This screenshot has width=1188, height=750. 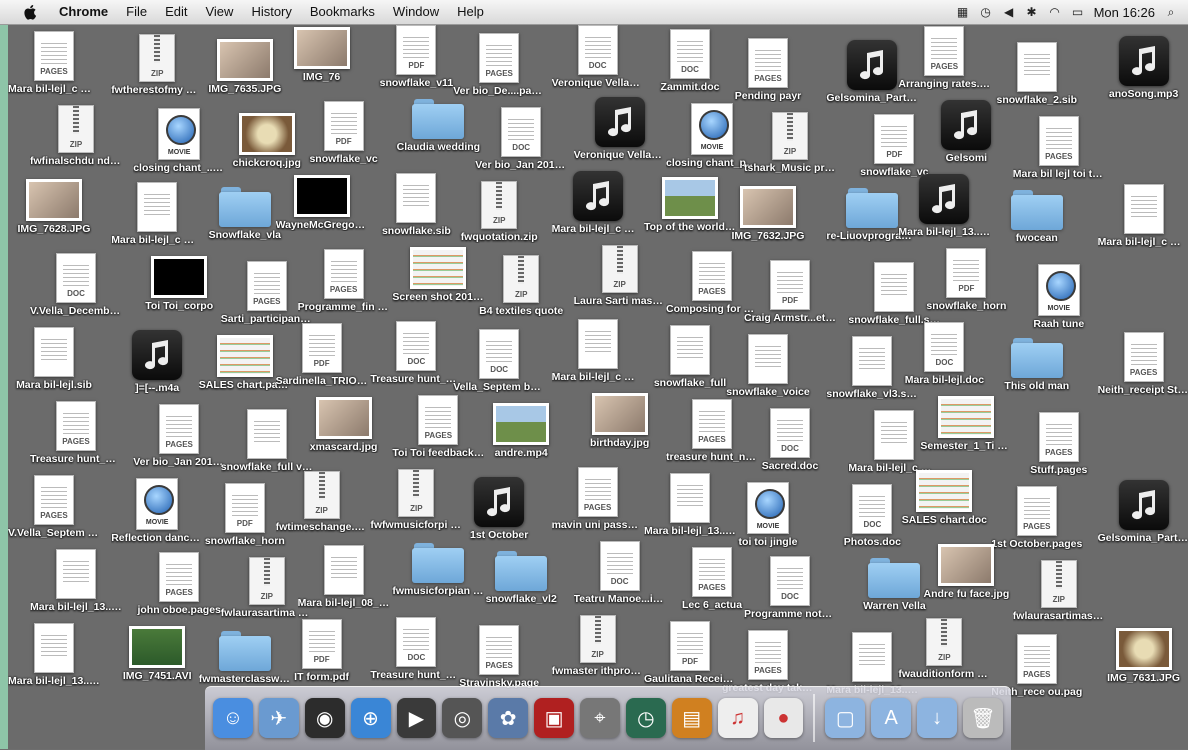 I want to click on dock-aperture-icon: ◎, so click(x=462, y=718).